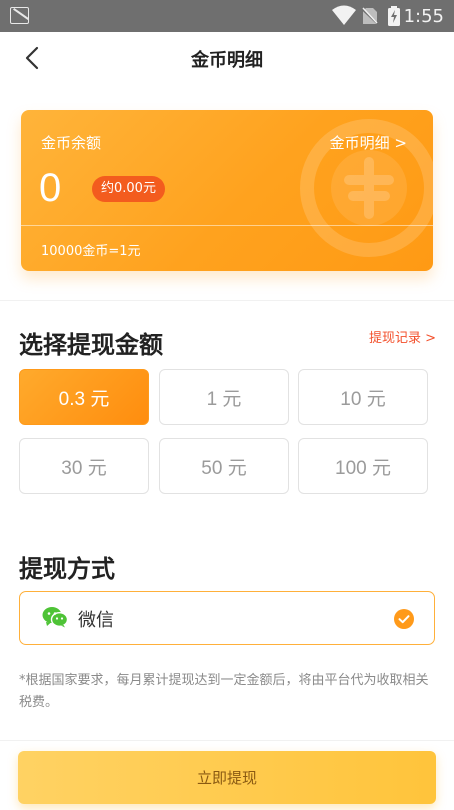 Image resolution: width=454 pixels, height=810 pixels. What do you see at coordinates (55, 617) in the screenshot?
I see `wechat-icon` at bounding box center [55, 617].